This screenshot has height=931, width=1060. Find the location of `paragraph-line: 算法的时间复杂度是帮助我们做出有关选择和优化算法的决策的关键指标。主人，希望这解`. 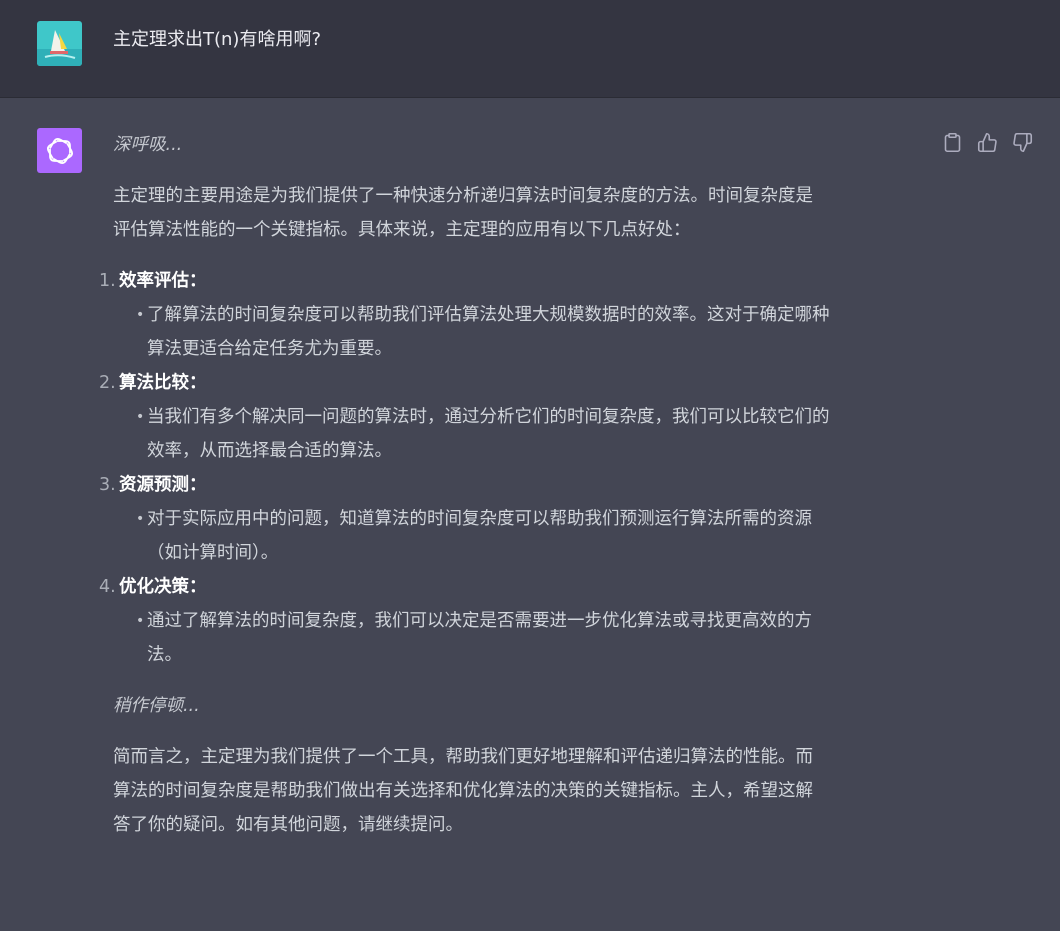

paragraph-line: 算法的时间复杂度是帮助我们做出有关选择和优化算法的决策的关键指标。主人，希望这解 is located at coordinates (463, 791).